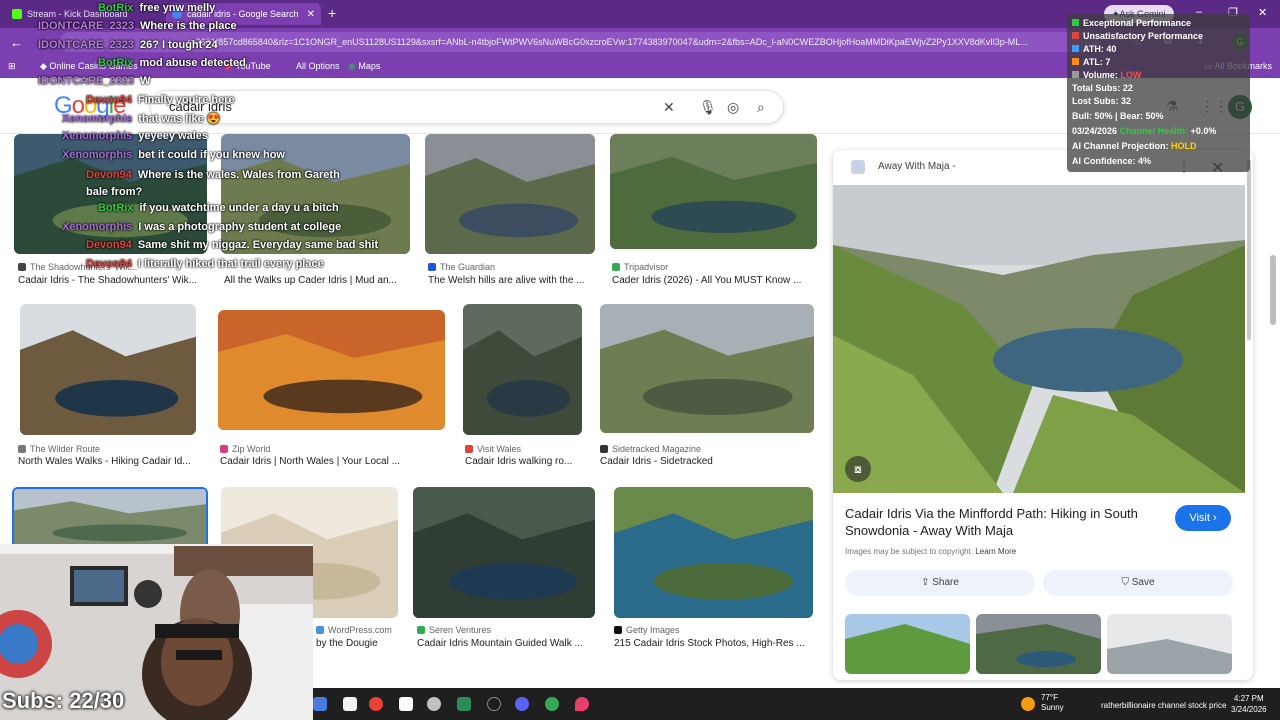 The width and height of the screenshot is (1280, 720). Describe the element at coordinates (650, 449) in the screenshot. I see `result-source: Sidetracked Magazine` at that location.